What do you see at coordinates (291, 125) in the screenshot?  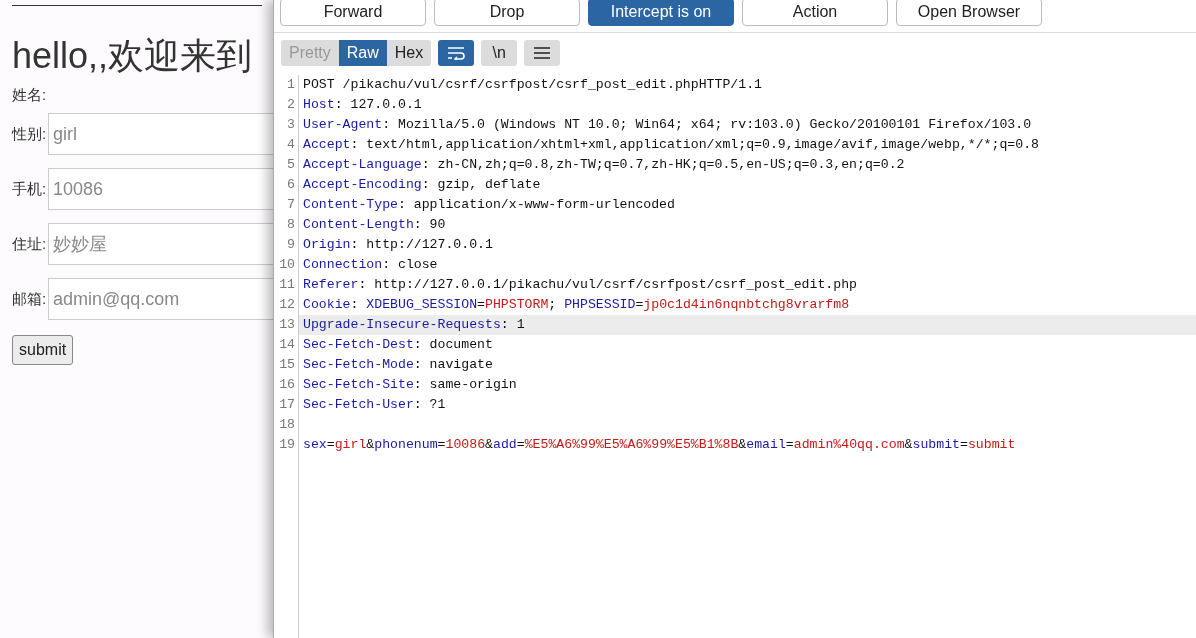 I see `line-number: 3` at bounding box center [291, 125].